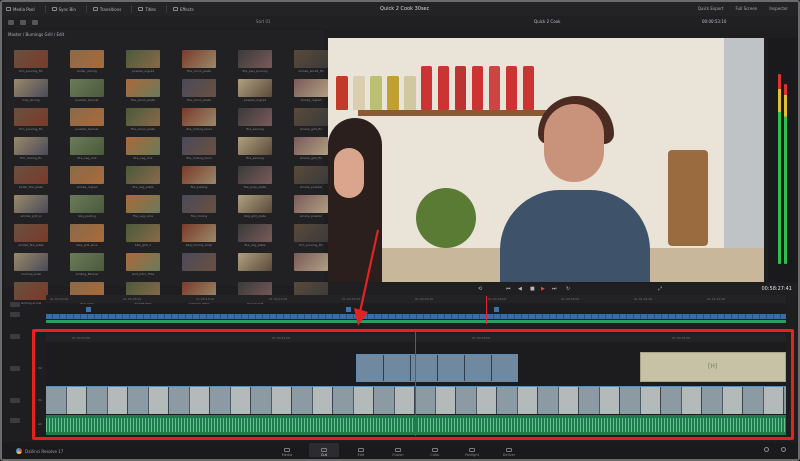 The width and height of the screenshot is (800, 461). Describe the element at coordinates (199, 100) in the screenshot. I see `clip-label: fire_onion_plate` at that location.